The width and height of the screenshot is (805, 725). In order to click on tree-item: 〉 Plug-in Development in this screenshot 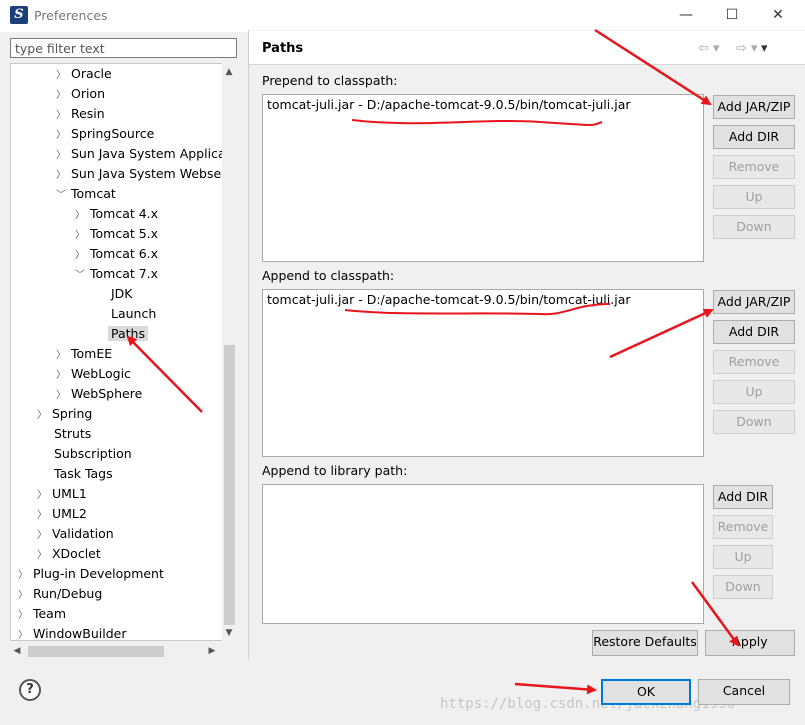, I will do `click(90, 574)`.